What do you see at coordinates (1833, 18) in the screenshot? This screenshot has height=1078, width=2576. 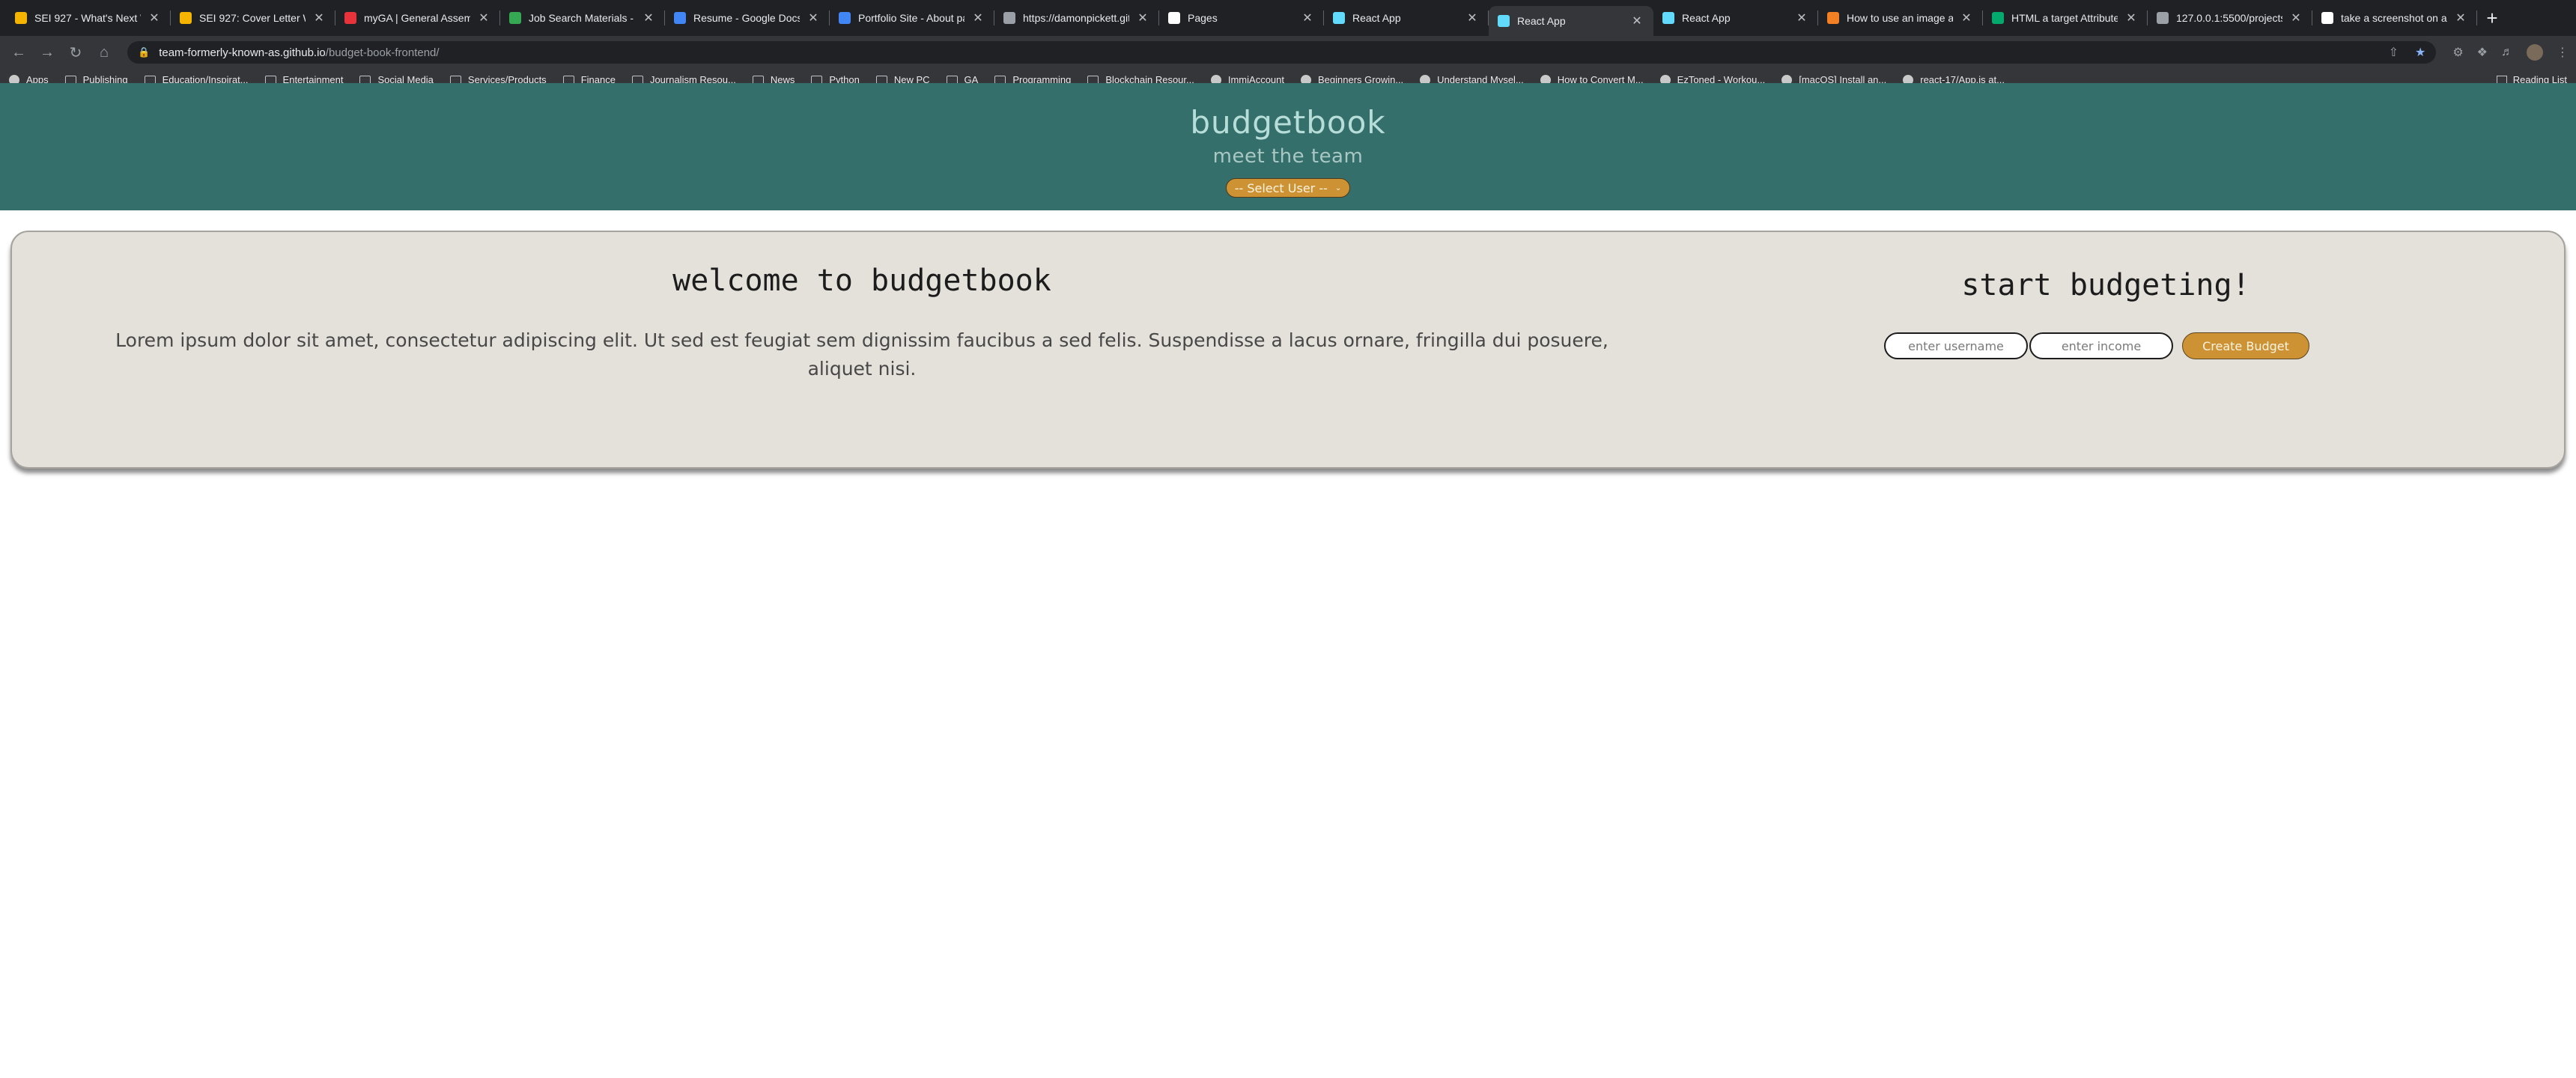 I see `stackoverflow-icon` at bounding box center [1833, 18].